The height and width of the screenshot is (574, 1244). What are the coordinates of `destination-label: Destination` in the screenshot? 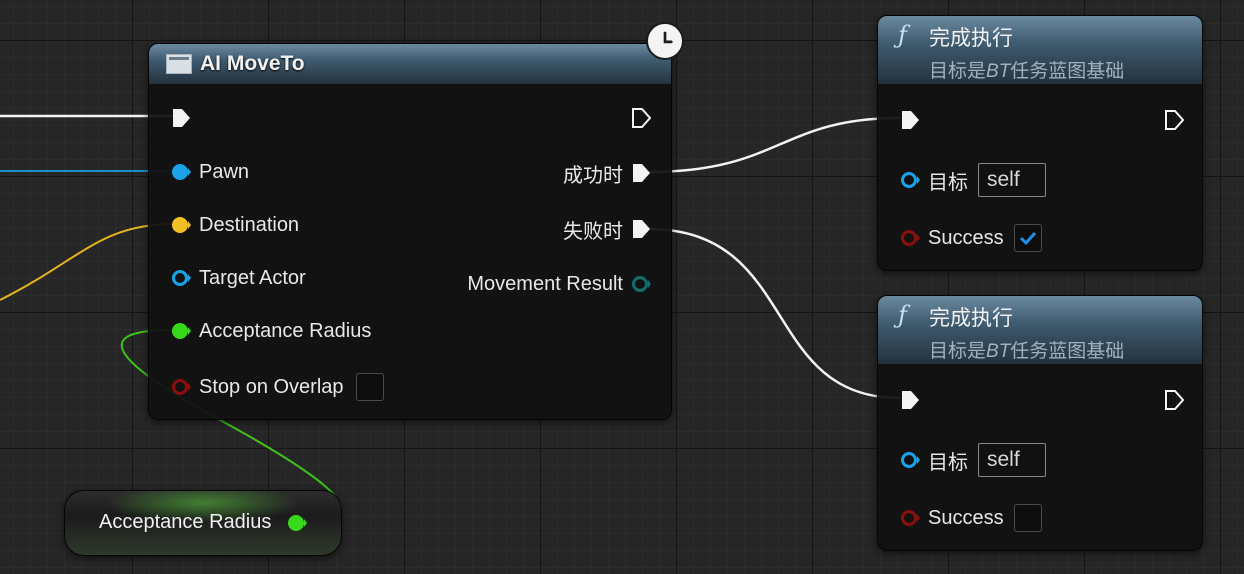 It's located at (249, 224).